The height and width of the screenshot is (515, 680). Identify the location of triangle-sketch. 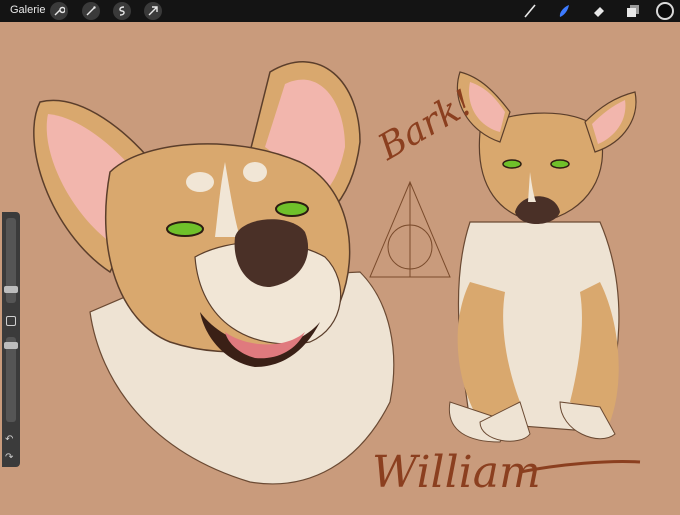
(410, 229).